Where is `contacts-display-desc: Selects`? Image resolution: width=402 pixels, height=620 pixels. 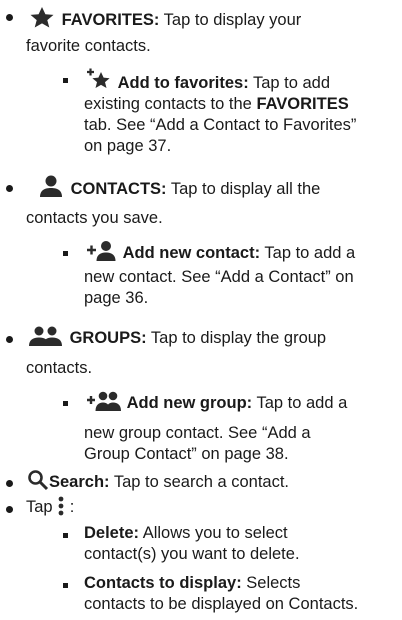 contacts-display-desc: Selects is located at coordinates (271, 583).